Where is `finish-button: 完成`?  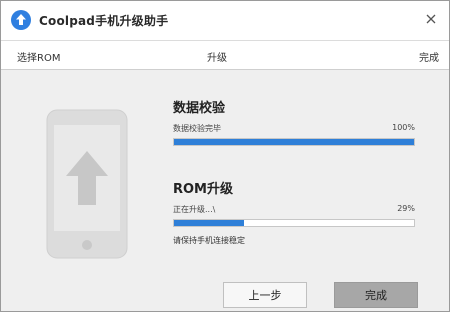
finish-button: 完成 is located at coordinates (376, 295).